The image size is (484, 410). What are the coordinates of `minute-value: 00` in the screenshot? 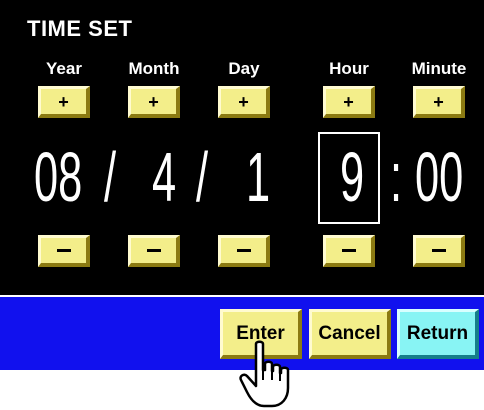 It's located at (439, 177).